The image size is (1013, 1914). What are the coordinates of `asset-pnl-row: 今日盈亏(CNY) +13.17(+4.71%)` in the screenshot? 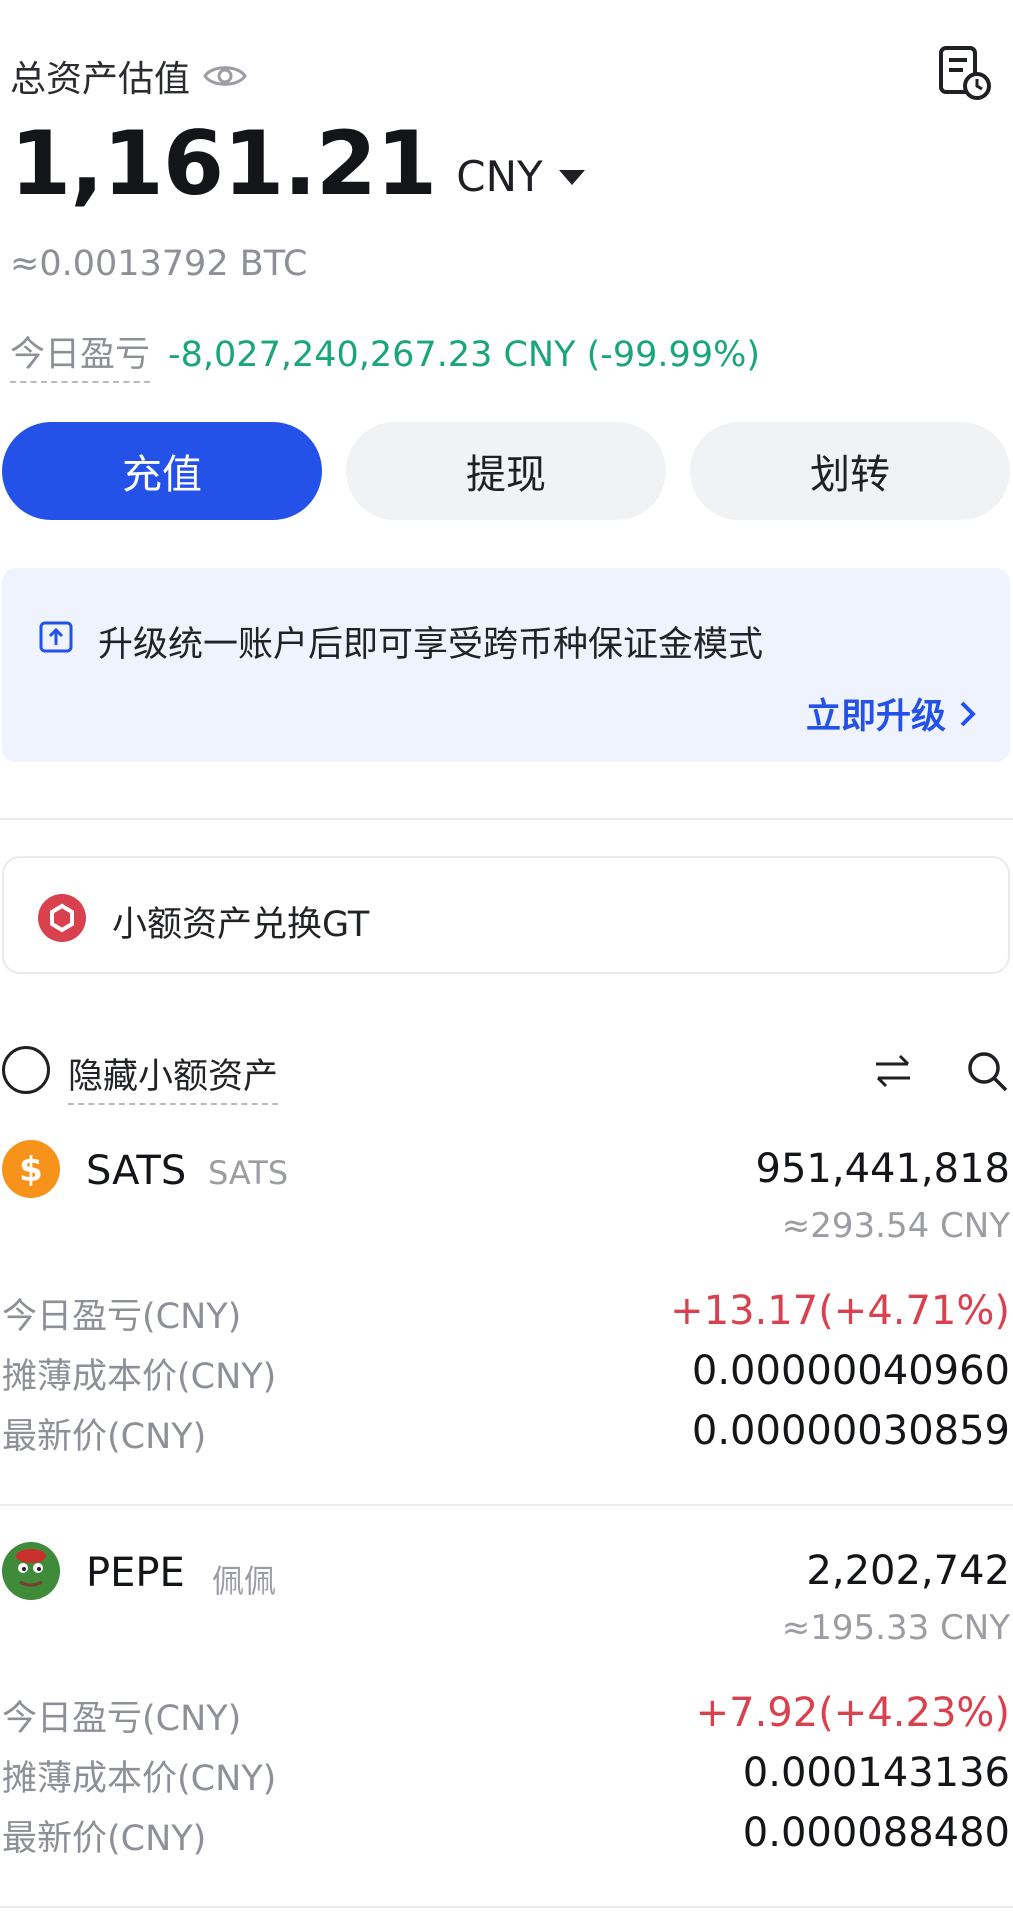 It's located at (506, 1314).